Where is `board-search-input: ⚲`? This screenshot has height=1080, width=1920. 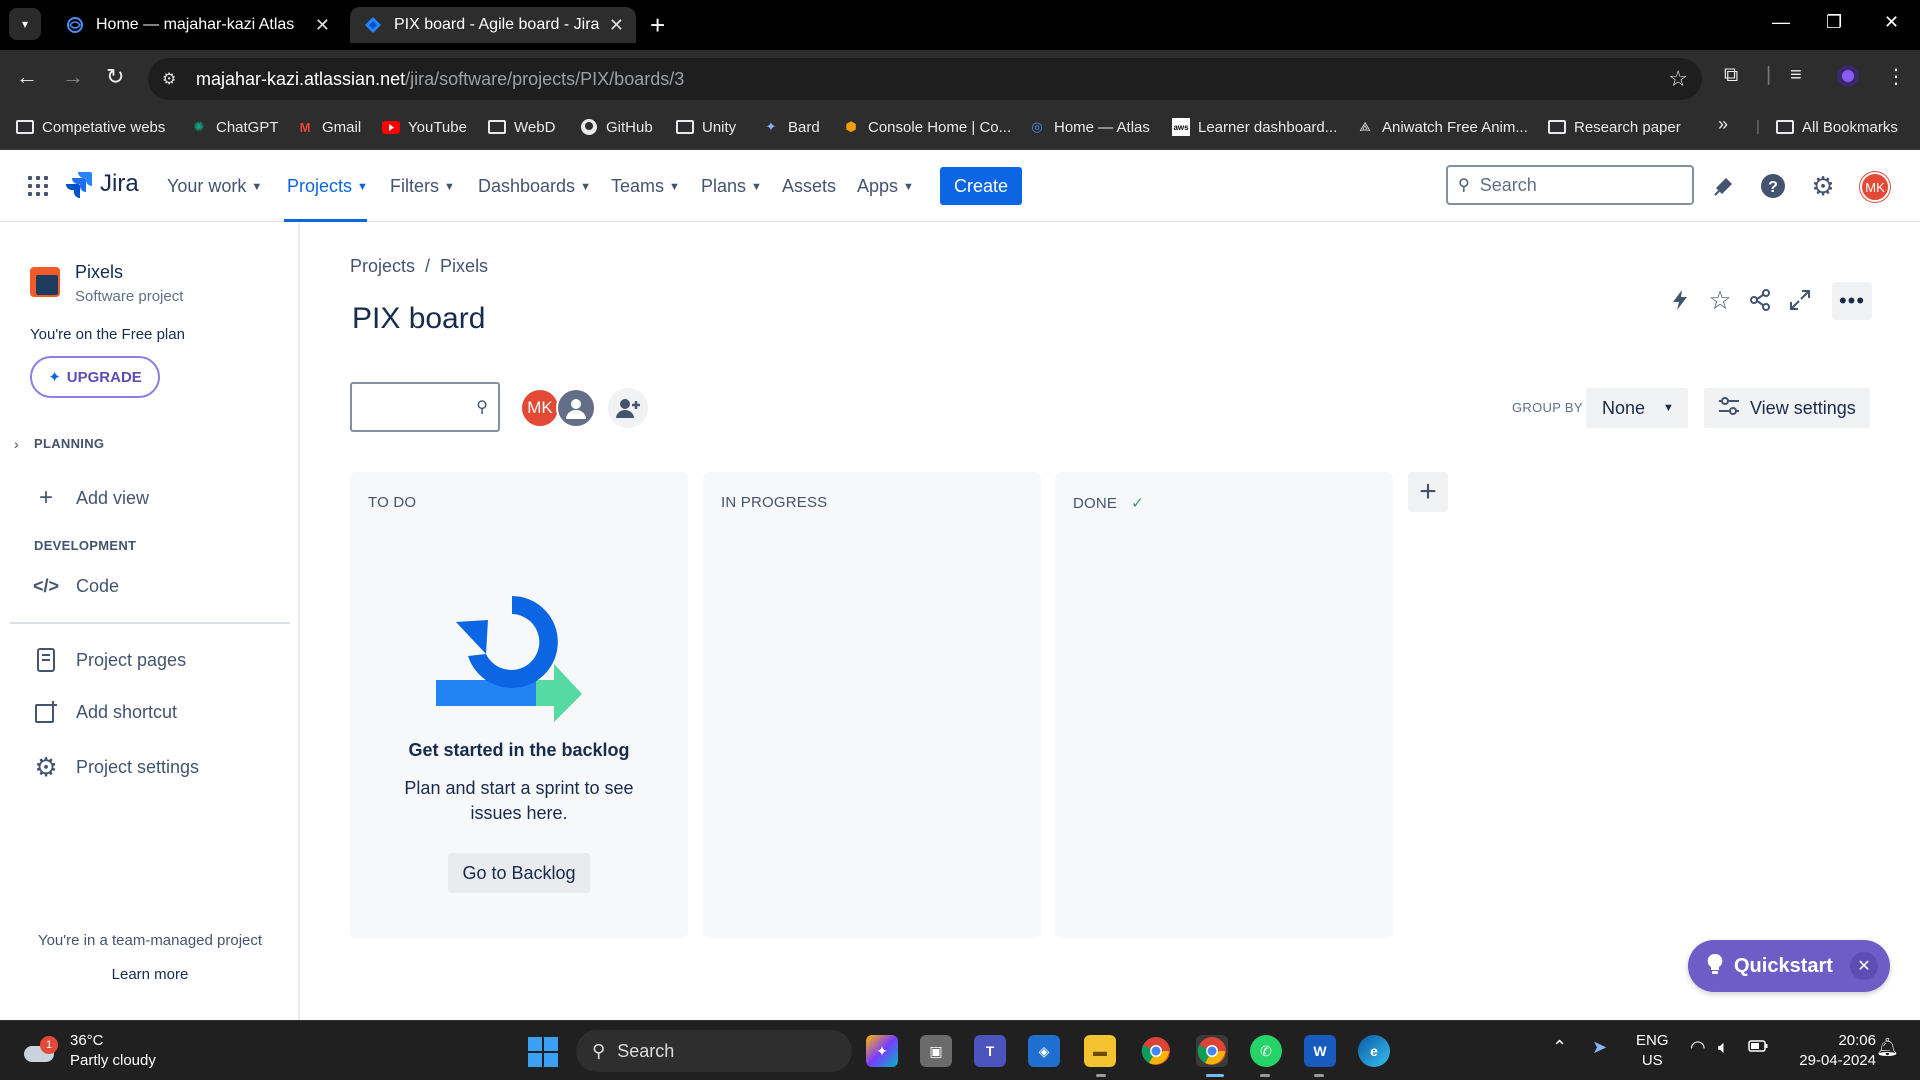 board-search-input: ⚲ is located at coordinates (425, 407).